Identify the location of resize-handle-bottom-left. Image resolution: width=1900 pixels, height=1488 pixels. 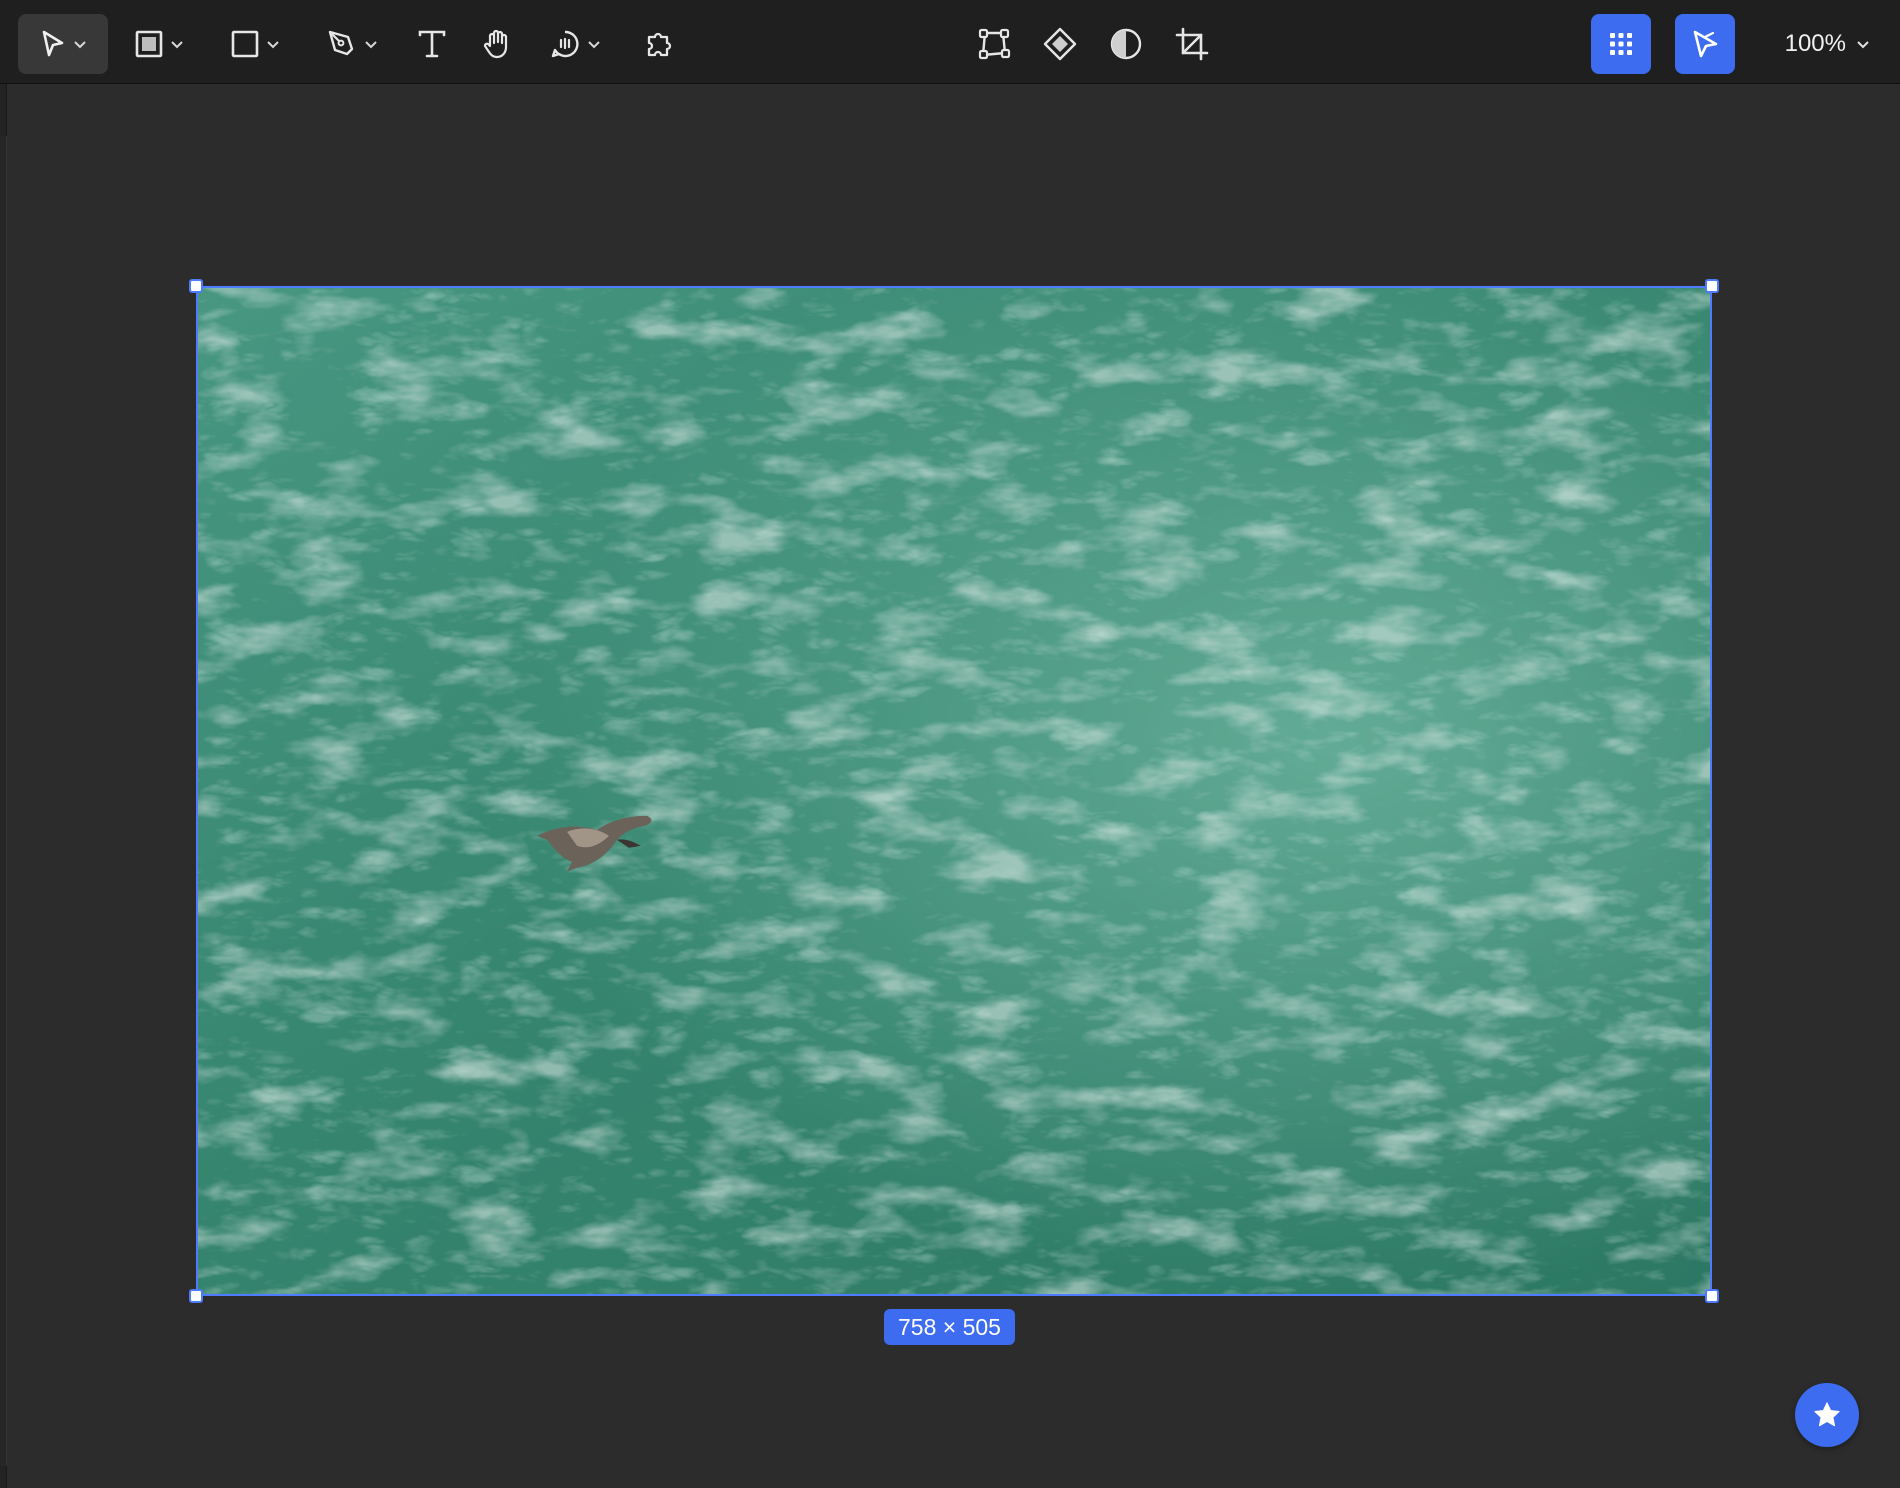
(196, 1296).